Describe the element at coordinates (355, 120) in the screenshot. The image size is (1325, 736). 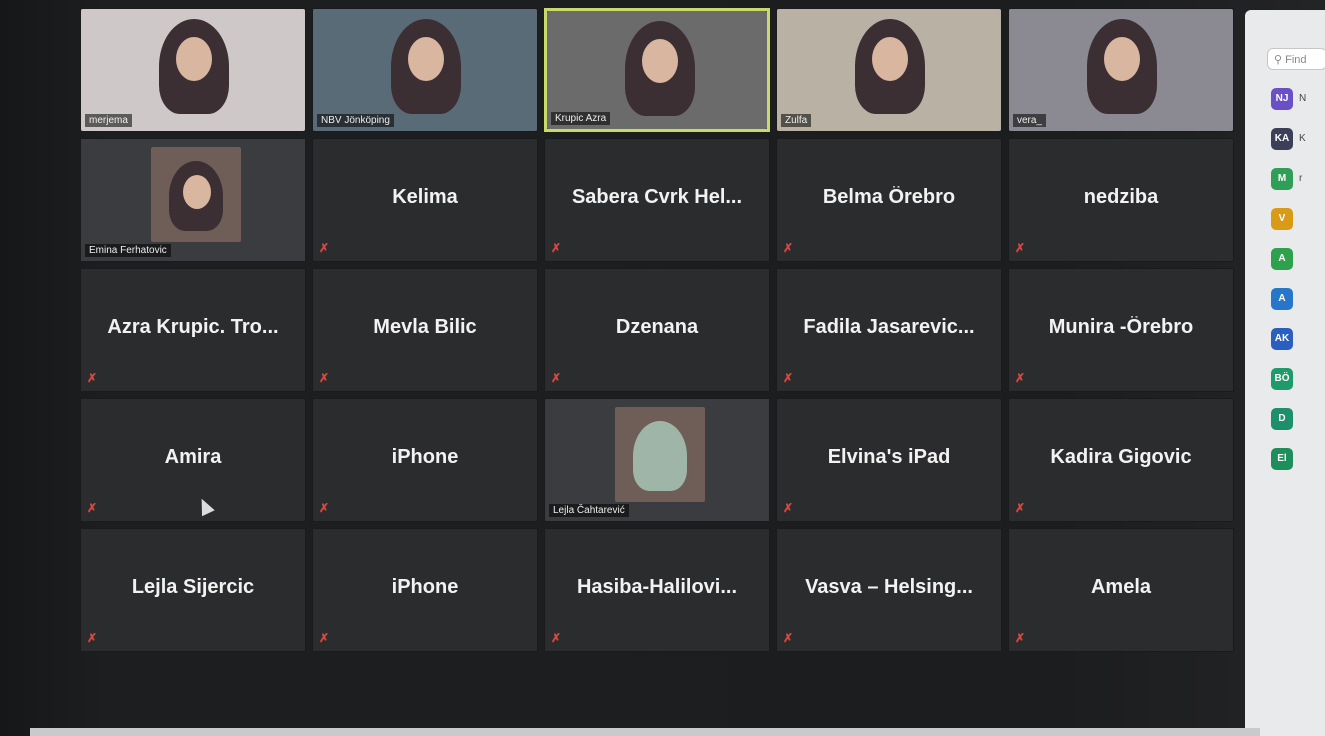
I see `participant-name-label: NBV Jönköping` at that location.